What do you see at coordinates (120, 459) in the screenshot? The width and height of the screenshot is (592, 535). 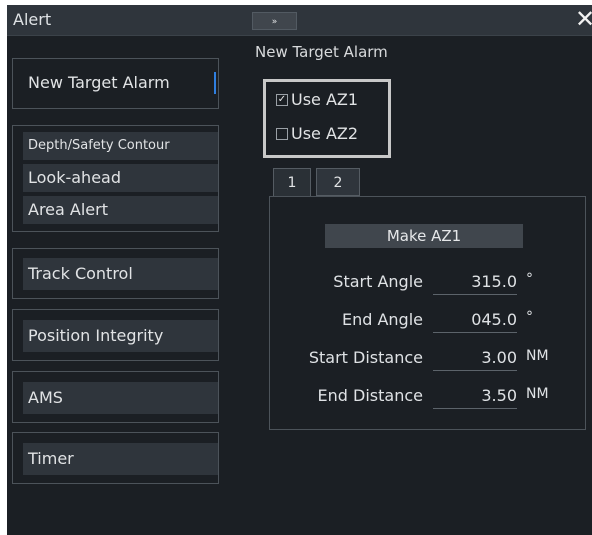 I see `sidebar-item-timer: Timer` at bounding box center [120, 459].